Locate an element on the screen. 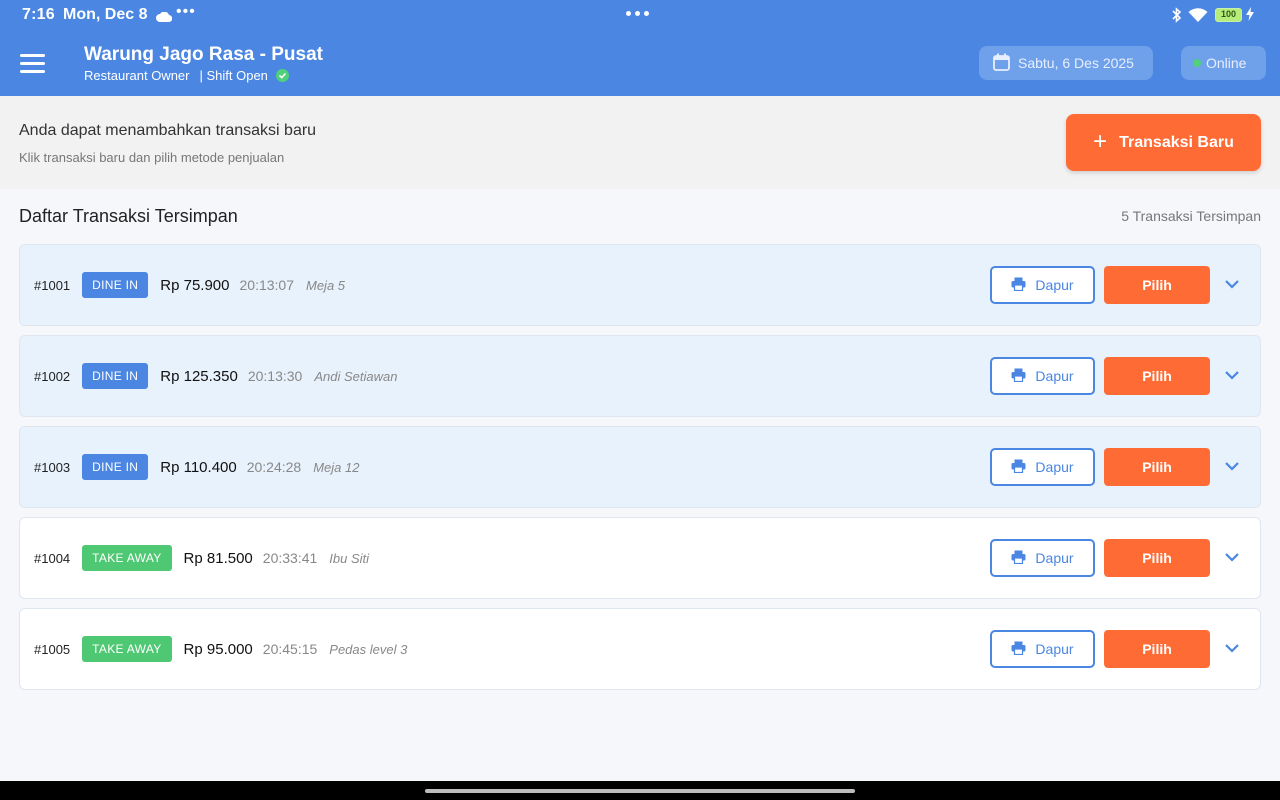  transaction-id: #1001 is located at coordinates (52, 285).